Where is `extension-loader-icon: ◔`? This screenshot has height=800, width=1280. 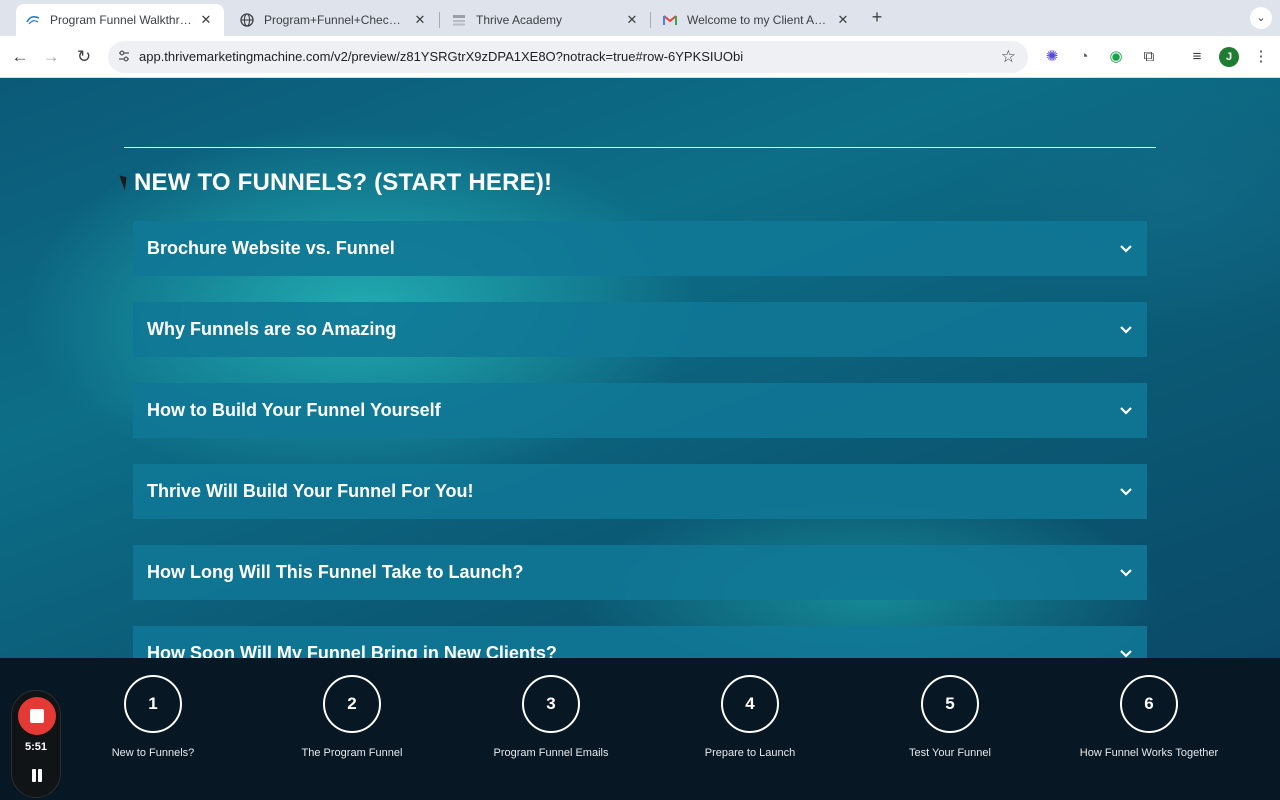 extension-loader-icon: ◔ is located at coordinates (1084, 57).